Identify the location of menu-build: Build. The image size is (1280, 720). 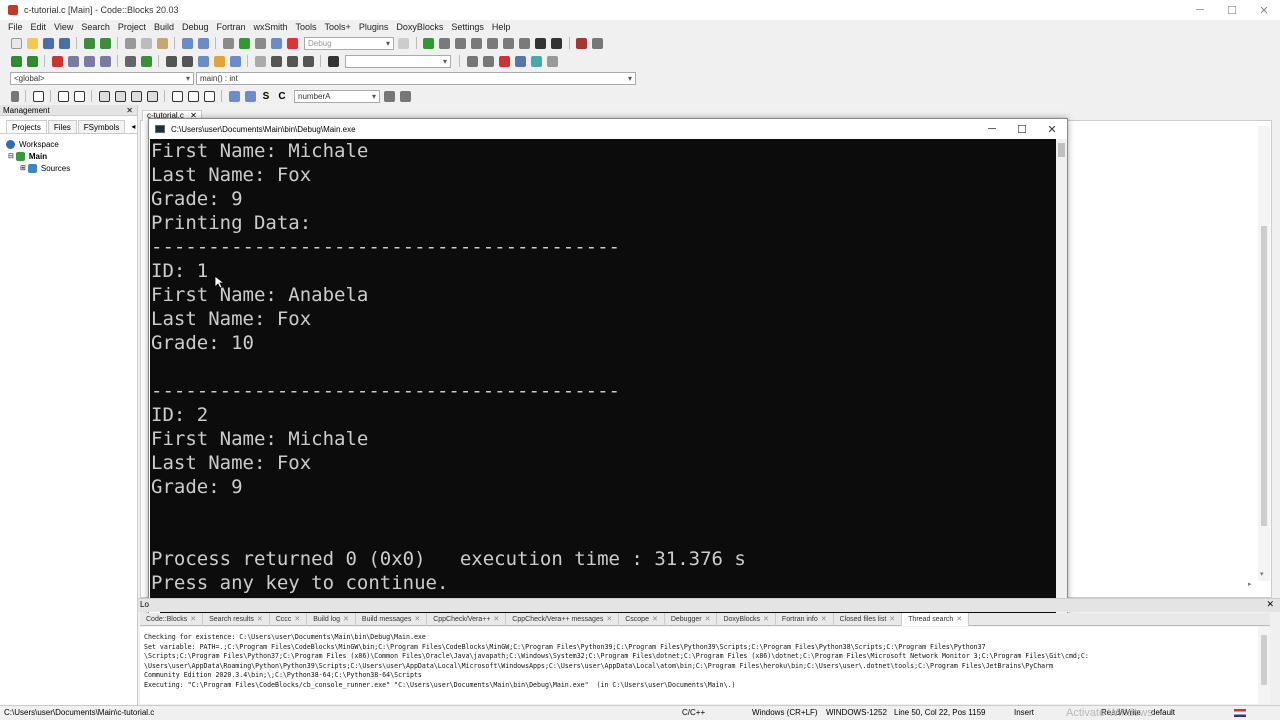
(164, 27).